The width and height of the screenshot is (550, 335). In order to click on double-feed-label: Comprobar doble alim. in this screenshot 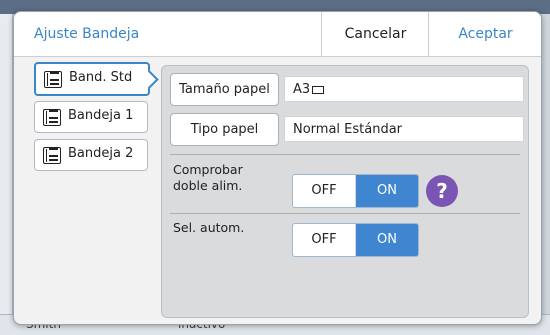, I will do `click(208, 177)`.